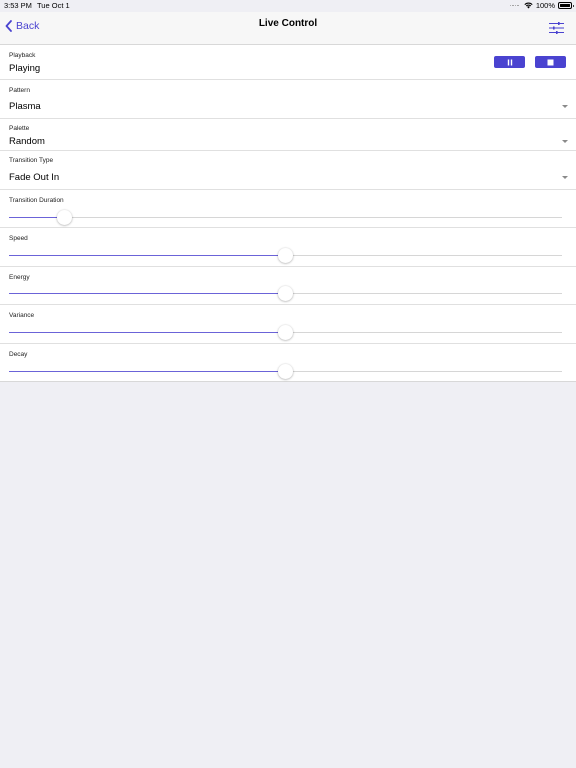 The image size is (576, 768). I want to click on pause-button, so click(509, 62).